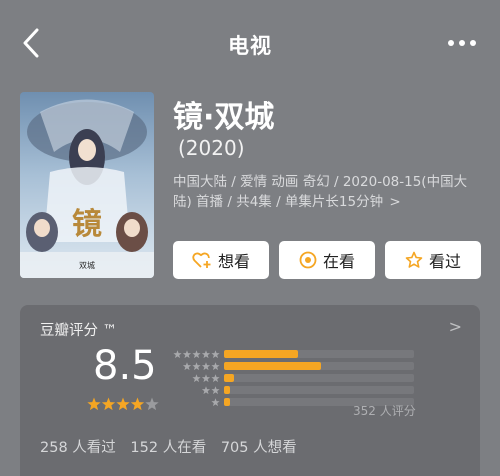 This screenshot has width=500, height=476. I want to click on distribution-row-2-star, so click(293, 390).